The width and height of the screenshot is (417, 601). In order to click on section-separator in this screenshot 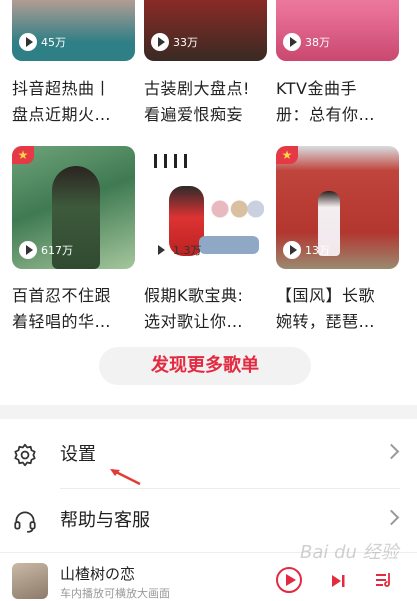, I will do `click(208, 412)`.